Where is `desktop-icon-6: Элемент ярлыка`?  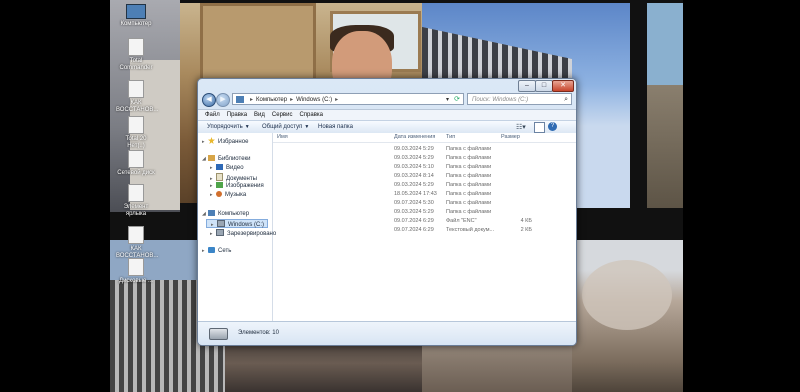
desktop-icon-6: Элемент ярлыка is located at coordinates (136, 201).